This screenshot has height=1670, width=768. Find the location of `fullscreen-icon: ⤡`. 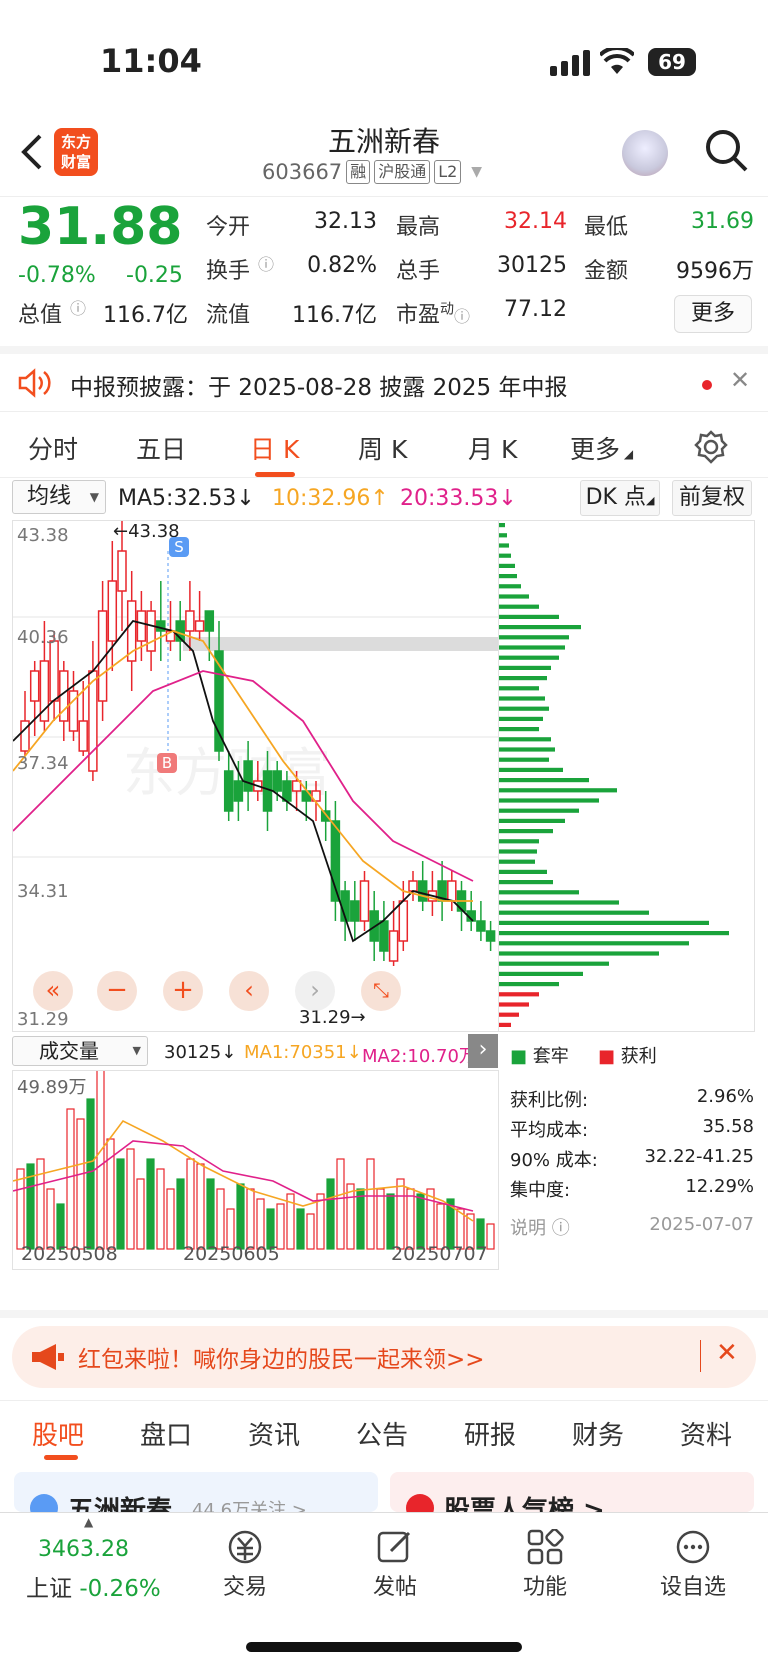

fullscreen-icon: ⤡ is located at coordinates (381, 991).